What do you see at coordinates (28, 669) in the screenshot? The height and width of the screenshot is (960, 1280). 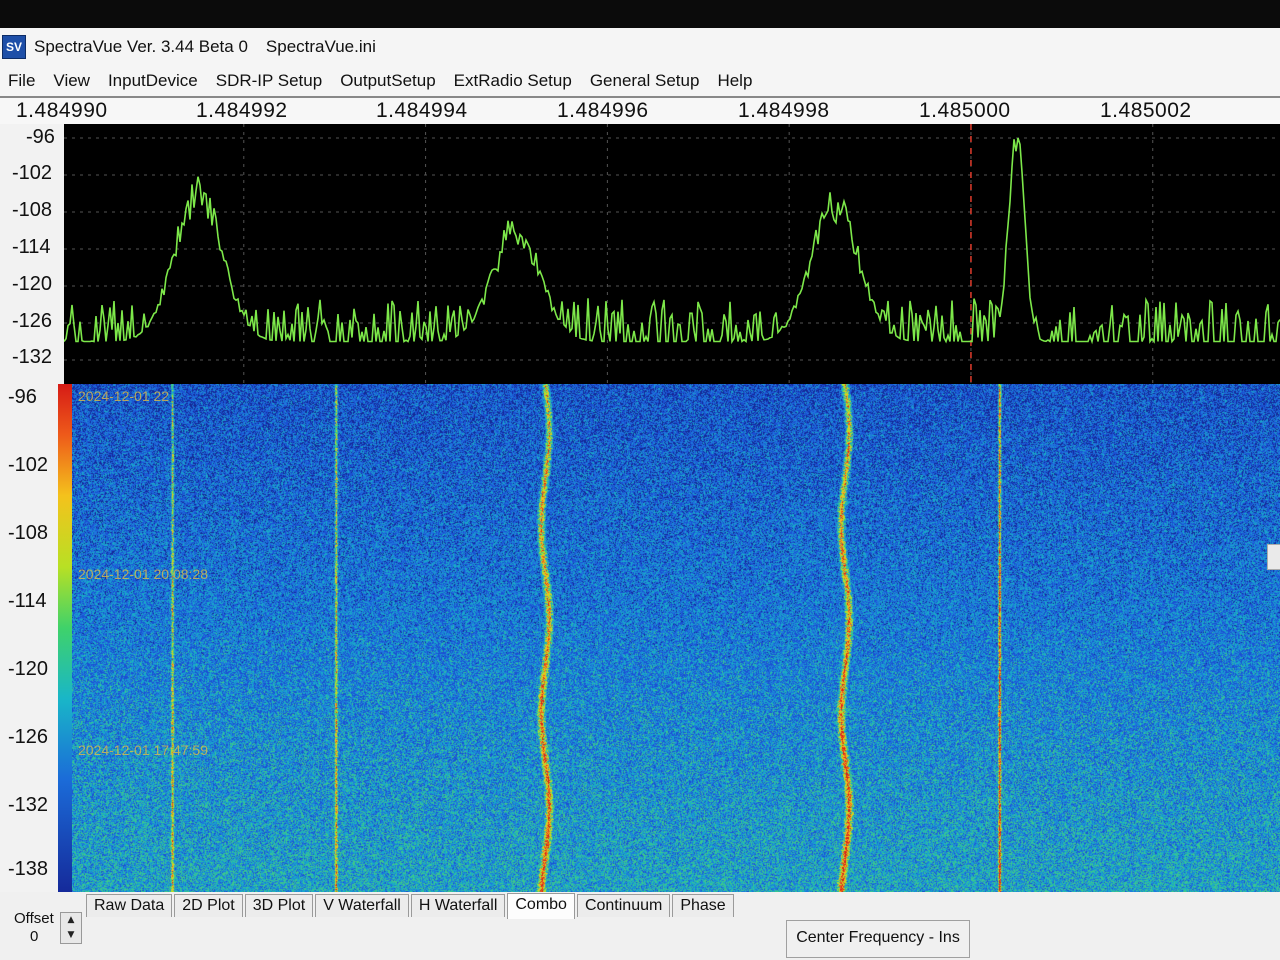 I see `wf-db-label: -120` at bounding box center [28, 669].